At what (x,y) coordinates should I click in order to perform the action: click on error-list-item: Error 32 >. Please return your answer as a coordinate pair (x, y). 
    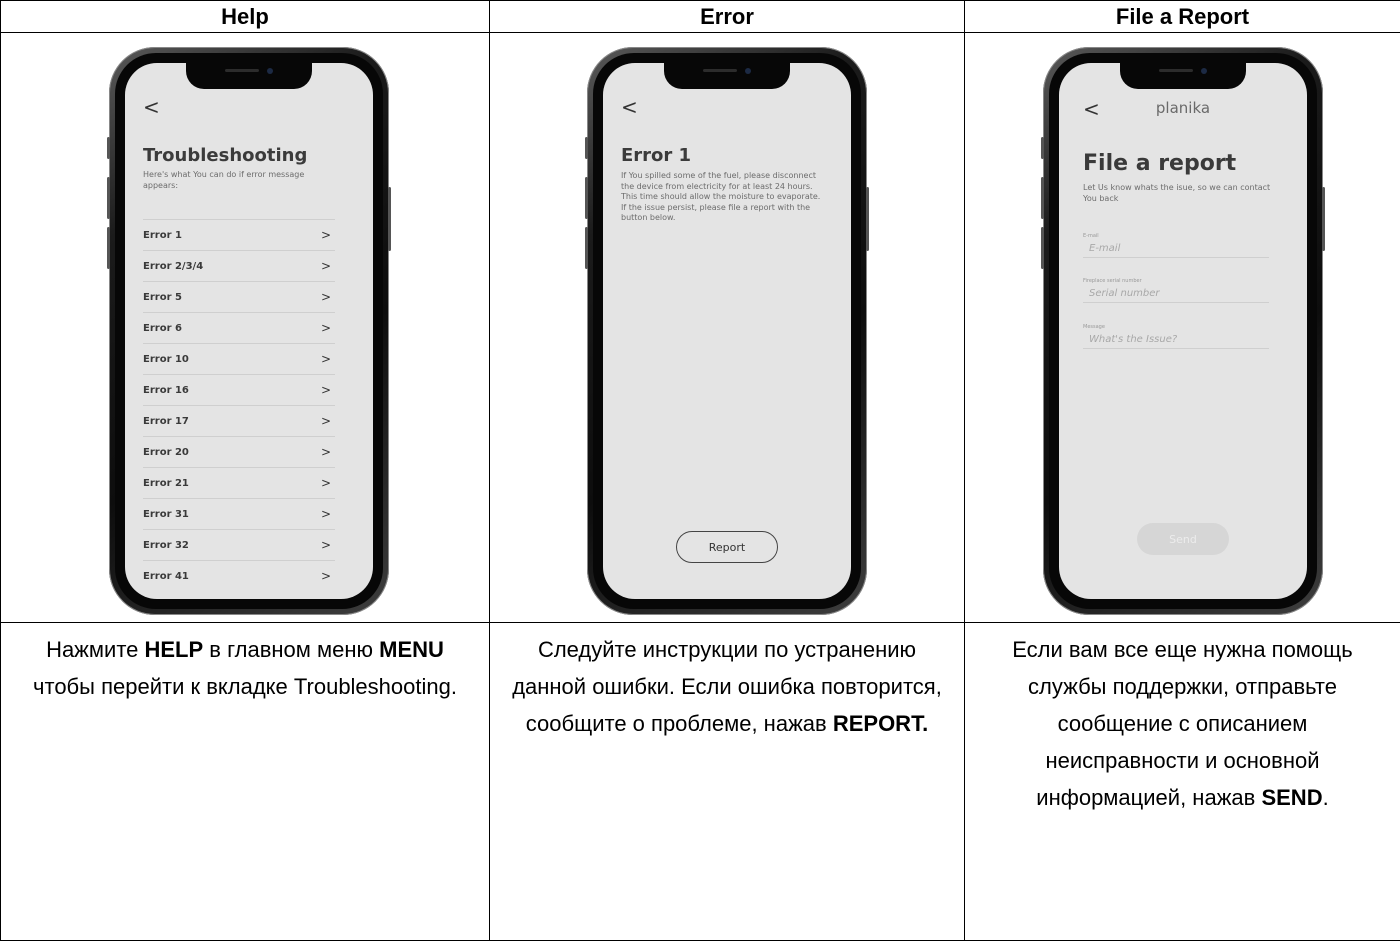
    Looking at the image, I should click on (239, 544).